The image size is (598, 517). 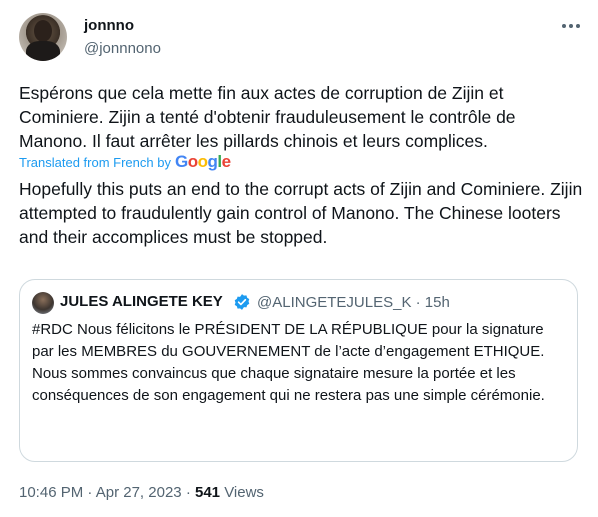 I want to click on author-display-name: jonnno, so click(x=109, y=25).